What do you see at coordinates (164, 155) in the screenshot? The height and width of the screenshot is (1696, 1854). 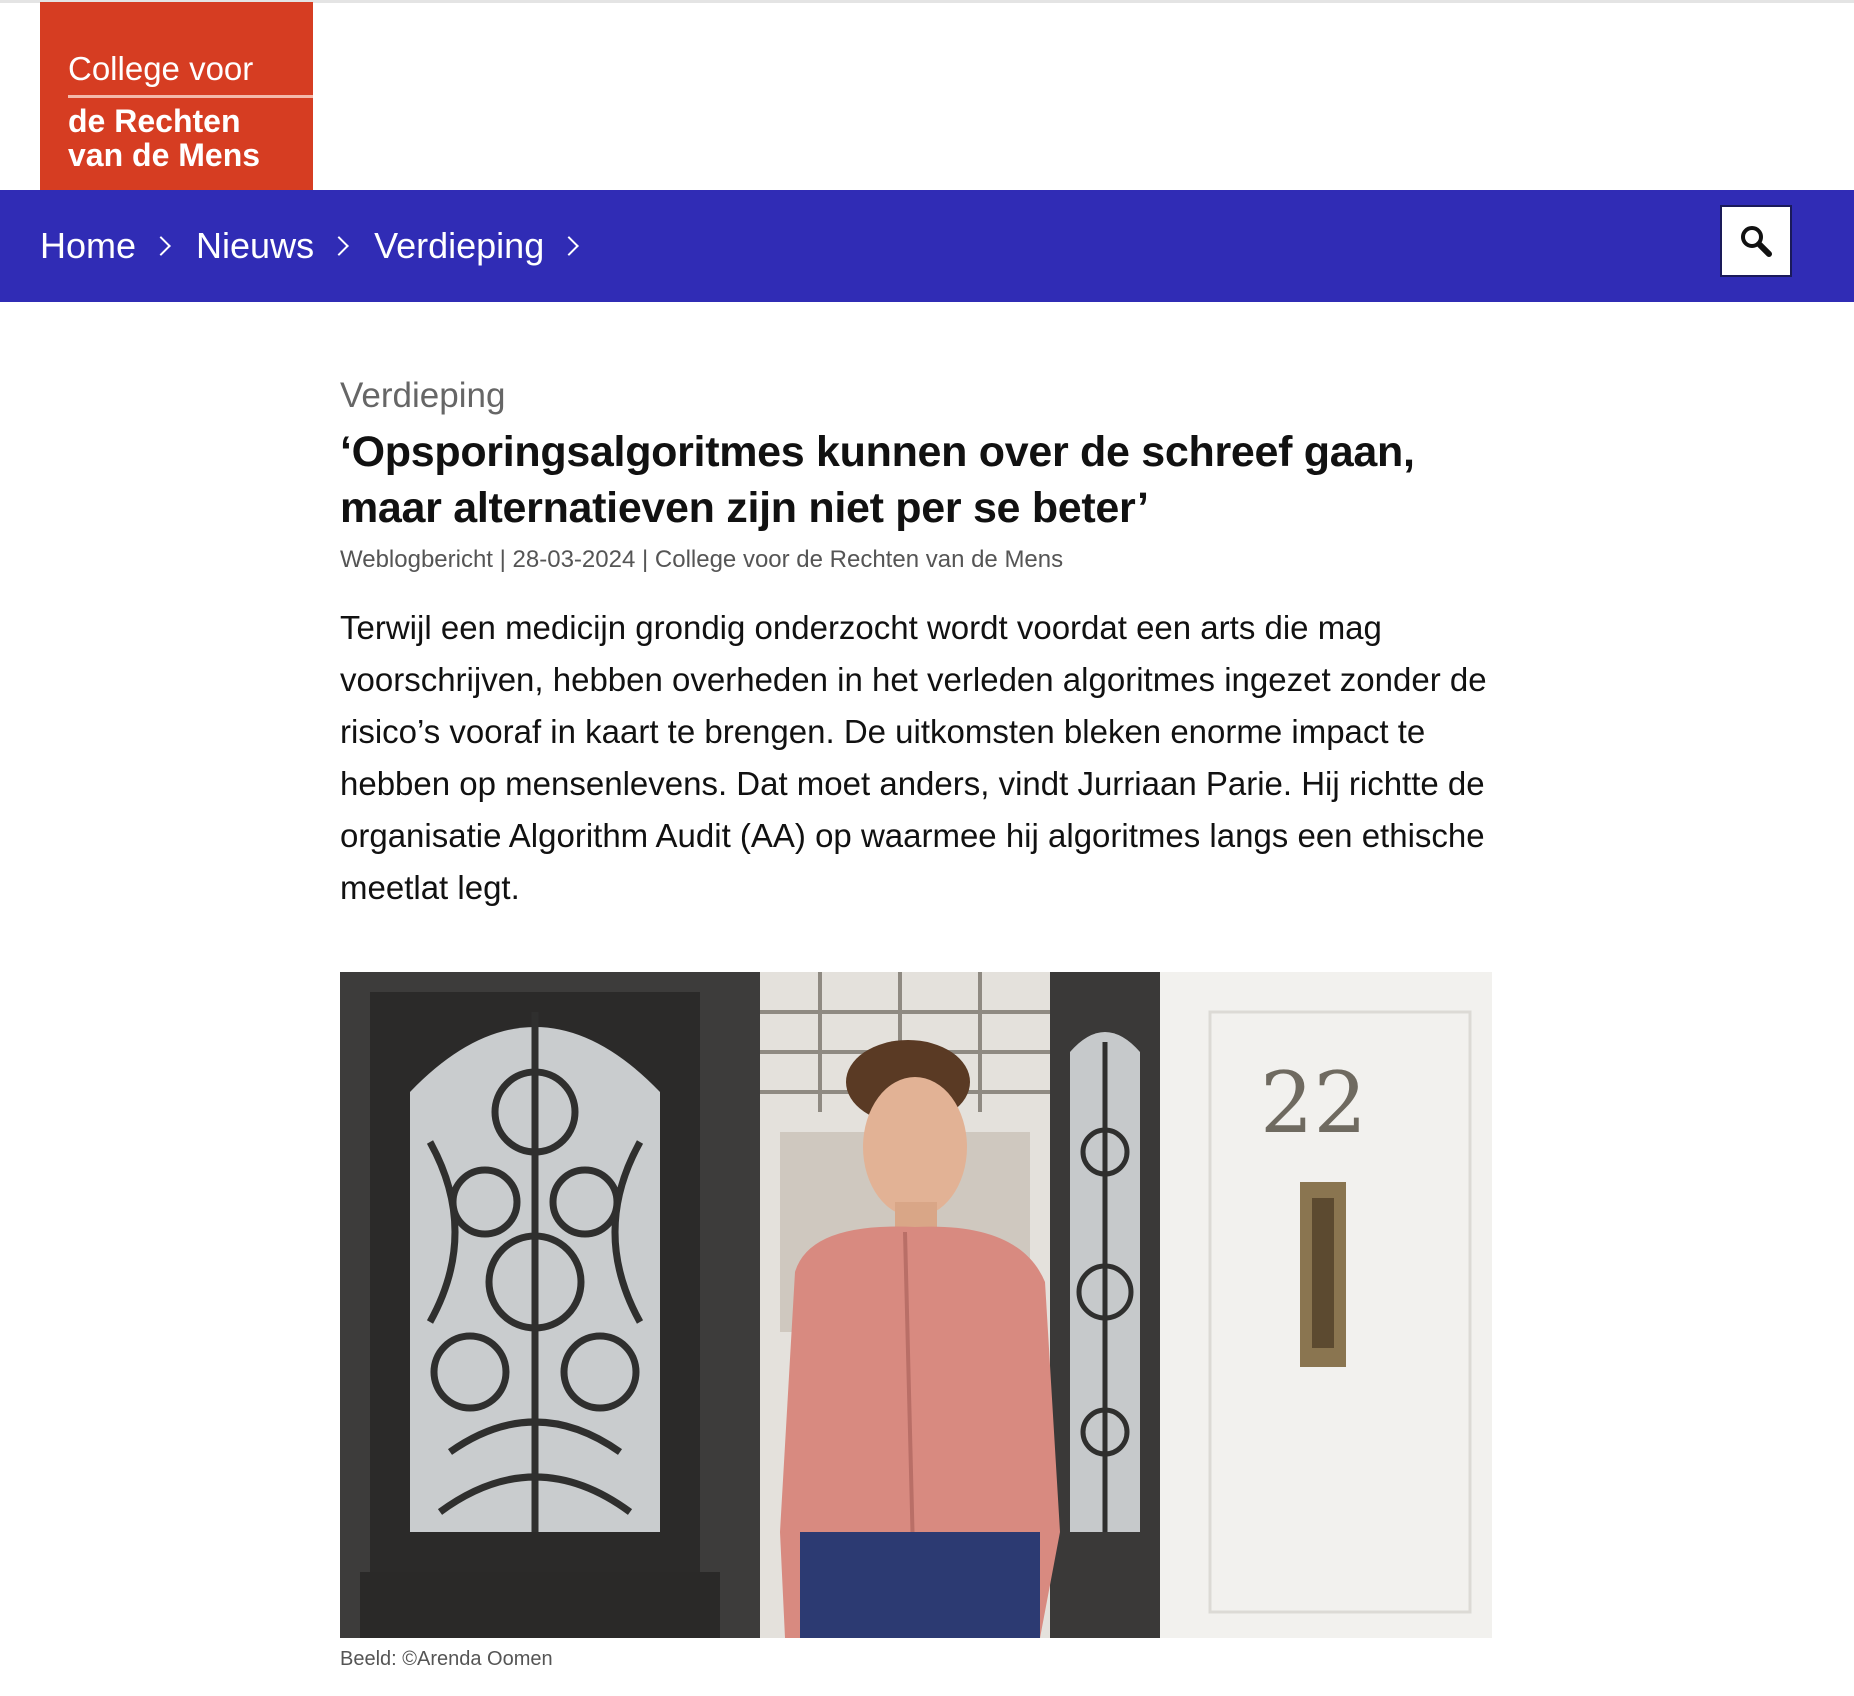 I see `logo-line-2b: van de Mens` at bounding box center [164, 155].